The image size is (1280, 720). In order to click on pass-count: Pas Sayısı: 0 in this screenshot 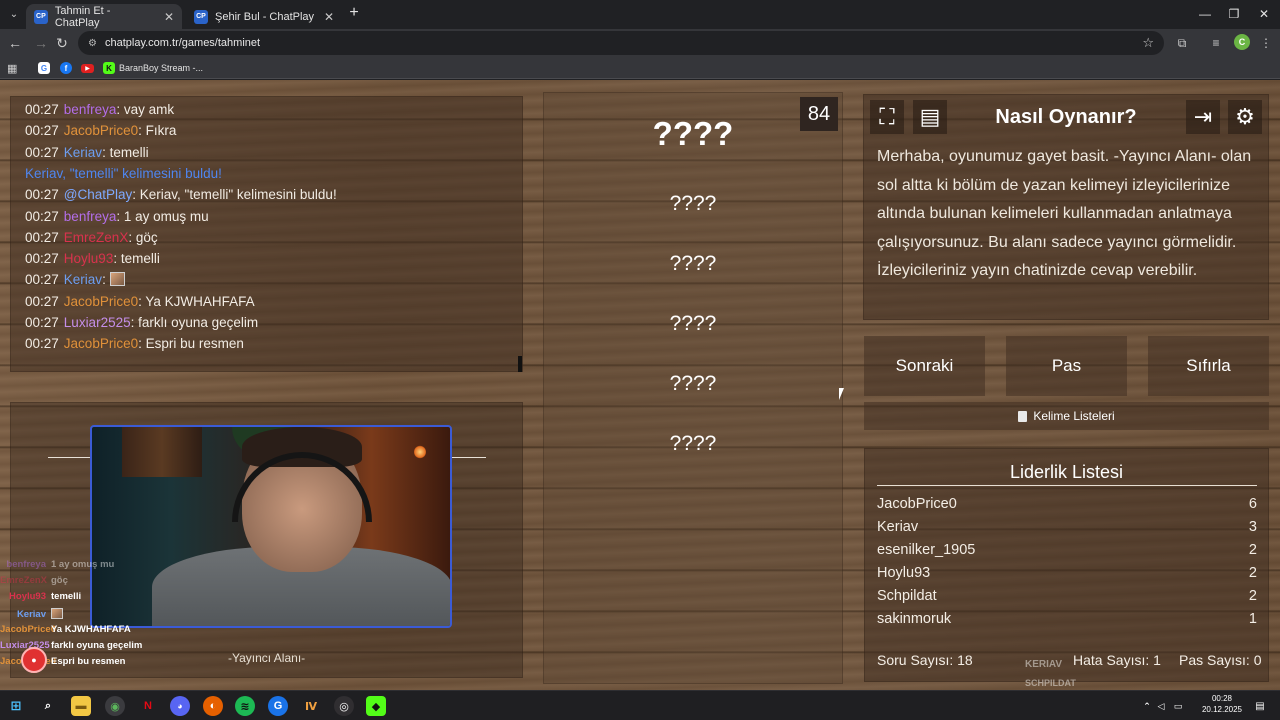, I will do `click(1220, 660)`.